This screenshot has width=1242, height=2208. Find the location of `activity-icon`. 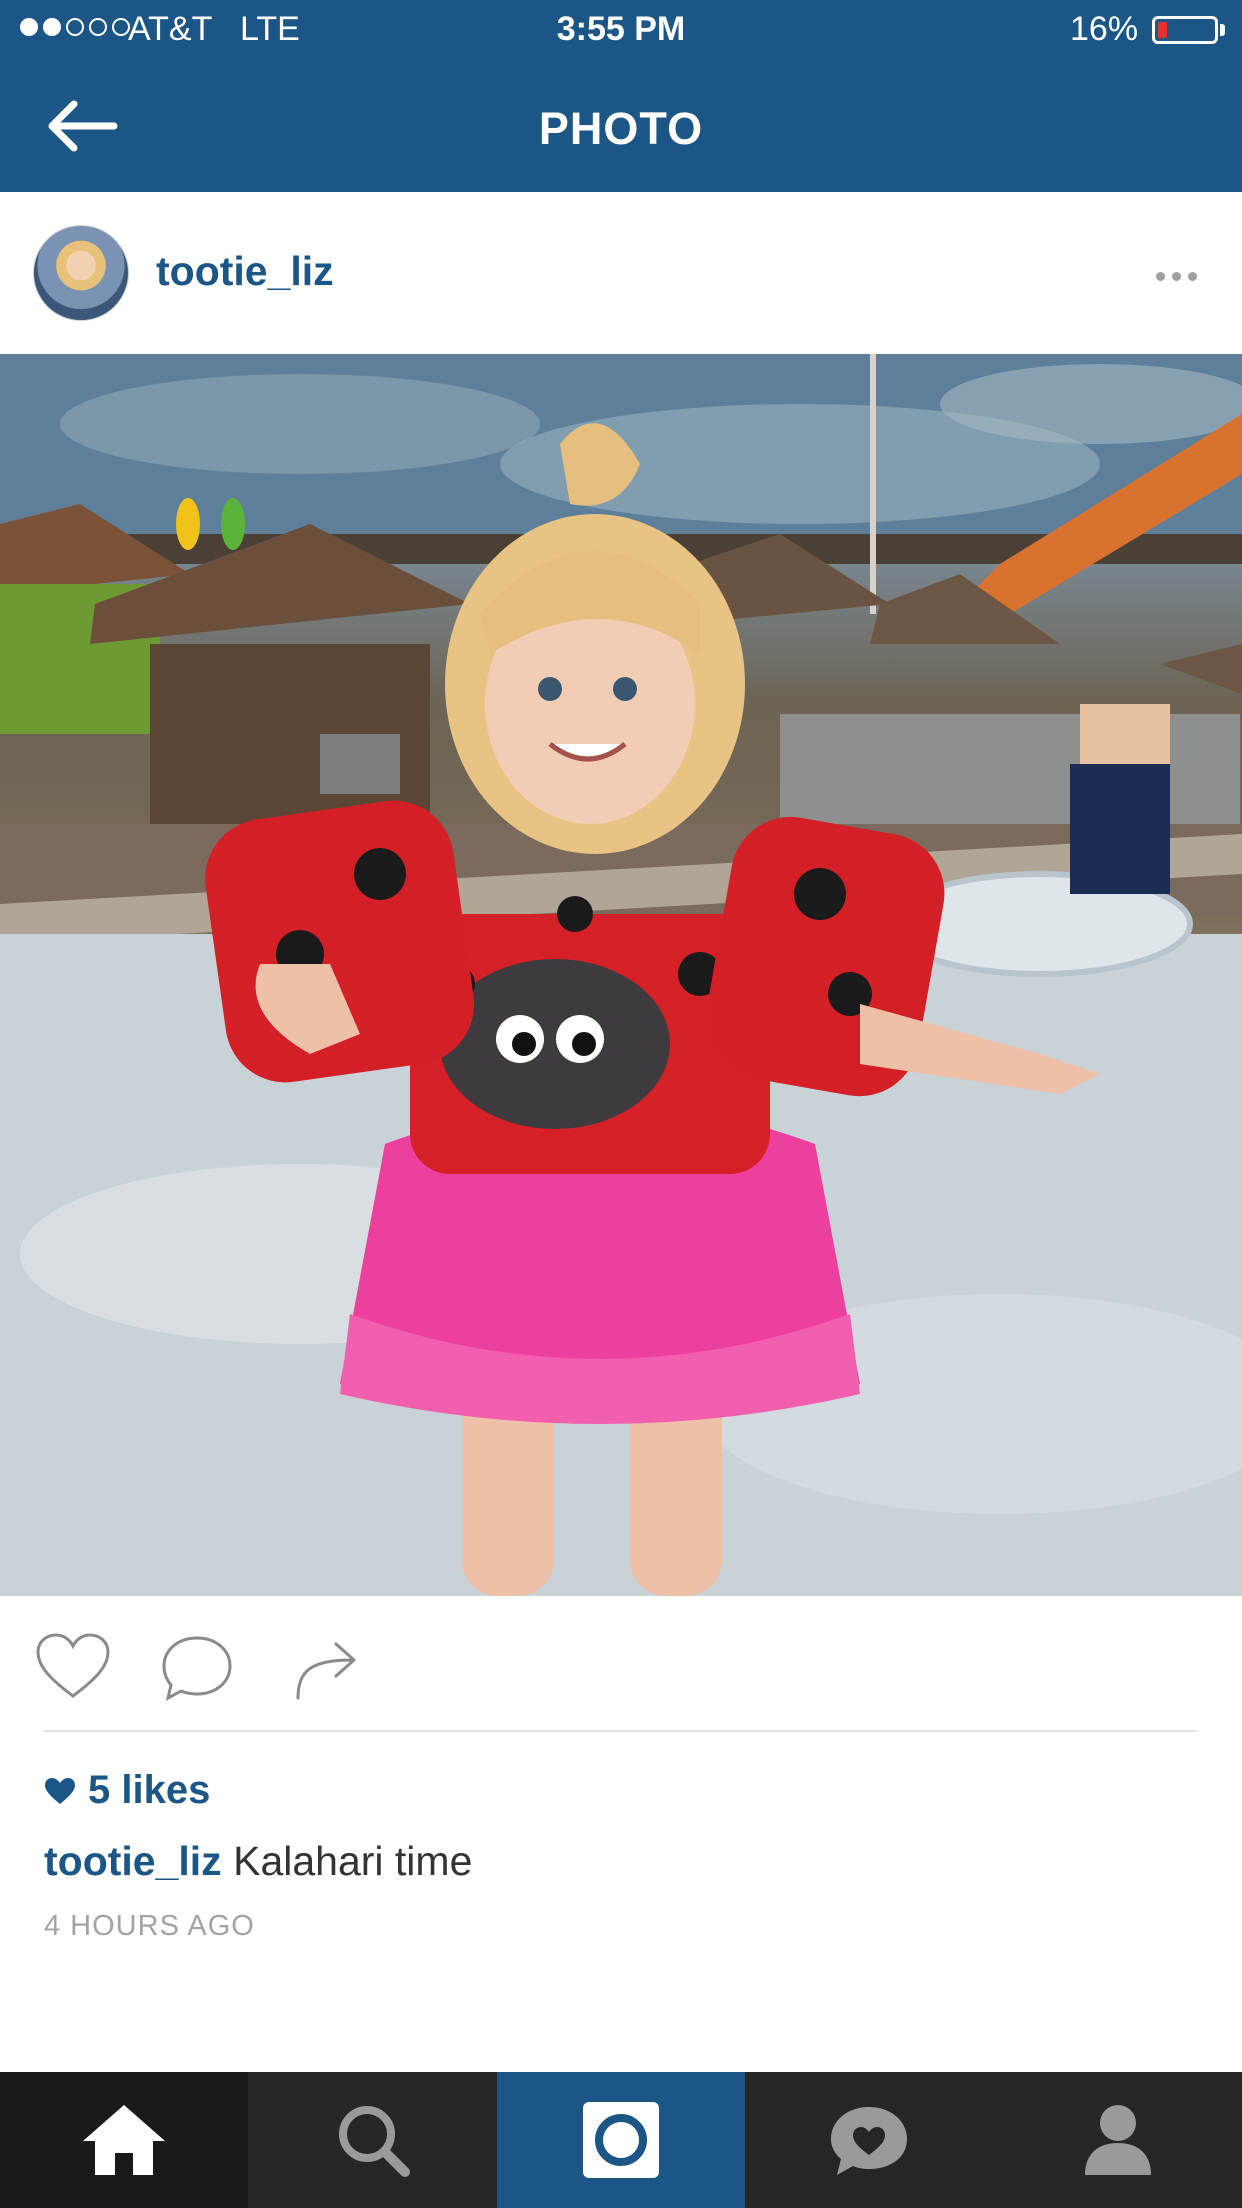

activity-icon is located at coordinates (869, 2141).